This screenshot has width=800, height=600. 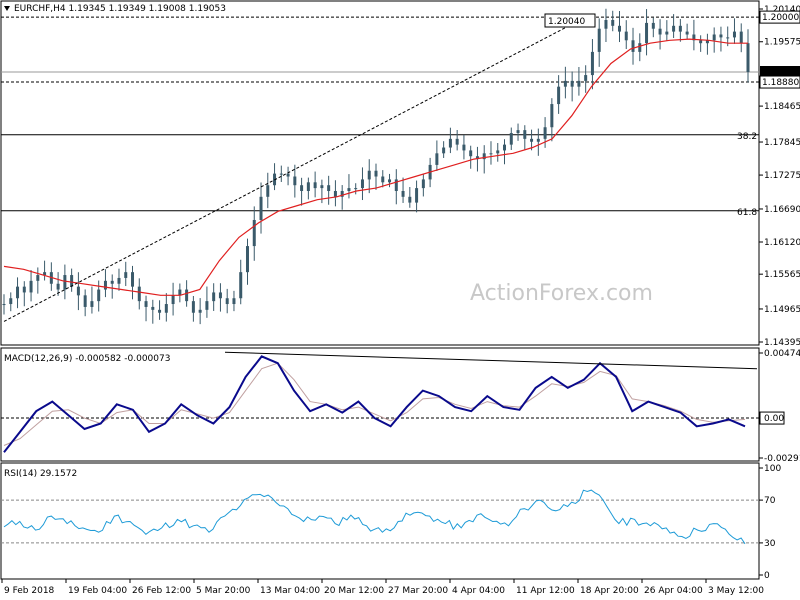 I want to click on rsi-tick-label: 0, so click(x=767, y=576).